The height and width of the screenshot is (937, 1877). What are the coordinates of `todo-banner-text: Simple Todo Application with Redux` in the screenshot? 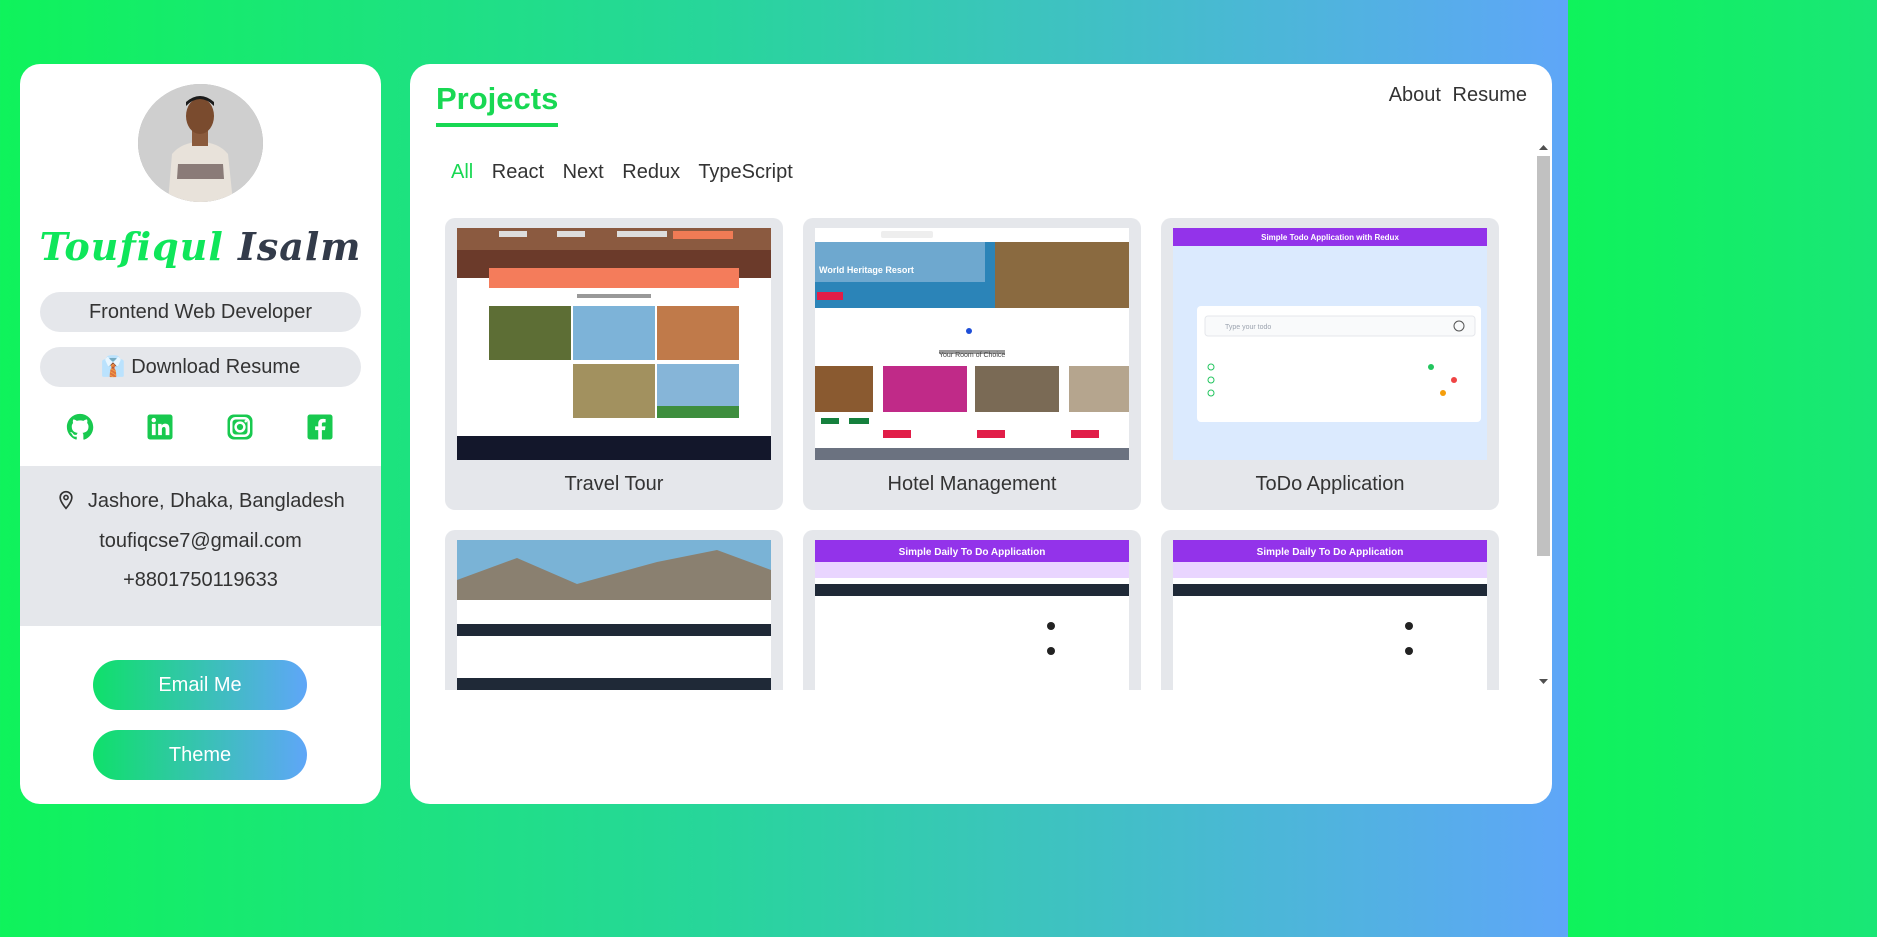 It's located at (1330, 237).